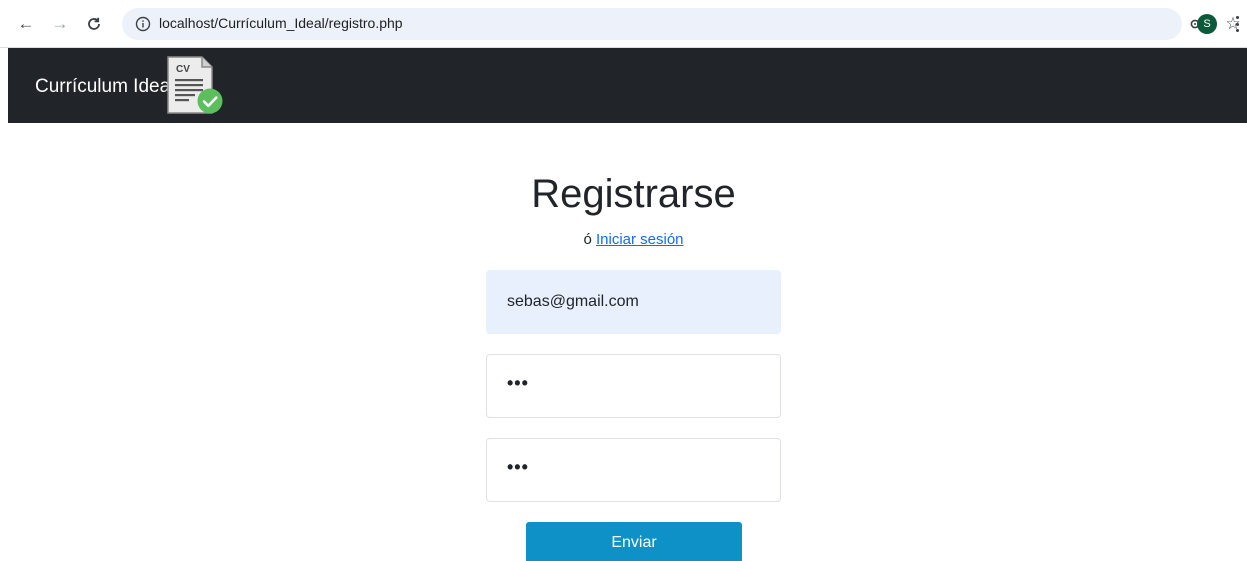 The width and height of the screenshot is (1247, 561). What do you see at coordinates (1207, 24) in the screenshot?
I see `profile-avatar: S` at bounding box center [1207, 24].